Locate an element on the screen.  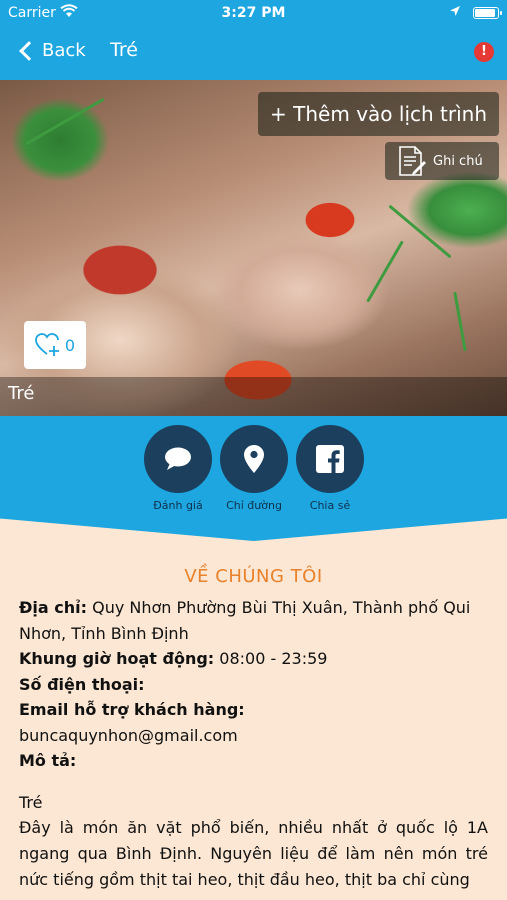
nav-bar: Back Tré ! is located at coordinates (253, 54).